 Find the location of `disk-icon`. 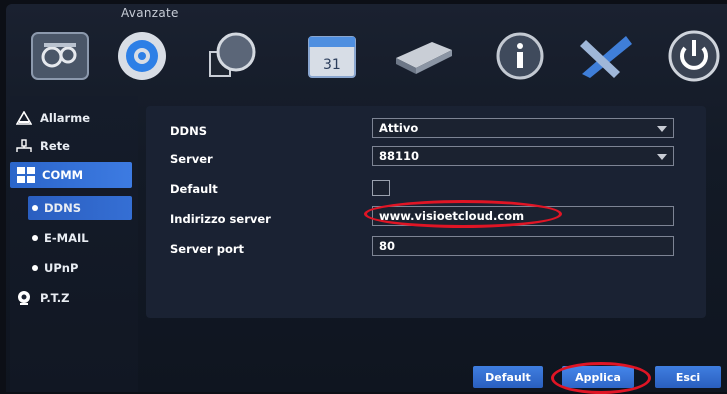

disk-icon is located at coordinates (232, 56).